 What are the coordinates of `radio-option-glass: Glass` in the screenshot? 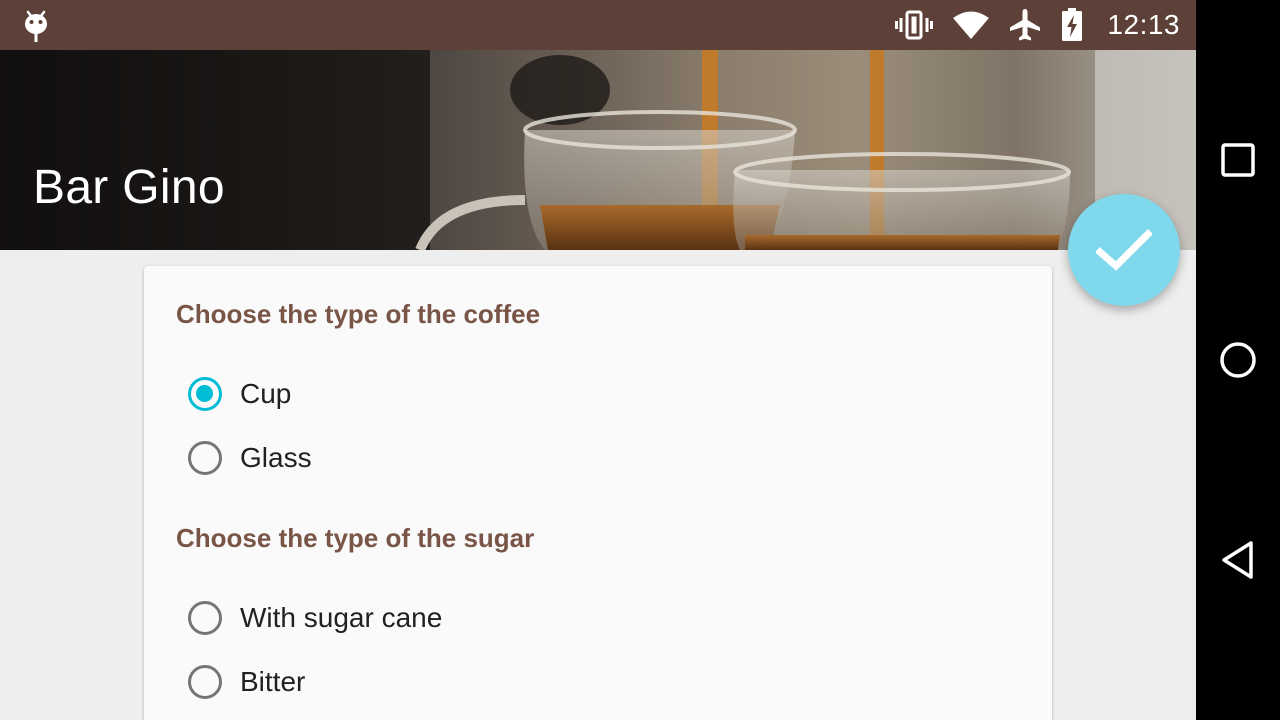 It's located at (250, 458).